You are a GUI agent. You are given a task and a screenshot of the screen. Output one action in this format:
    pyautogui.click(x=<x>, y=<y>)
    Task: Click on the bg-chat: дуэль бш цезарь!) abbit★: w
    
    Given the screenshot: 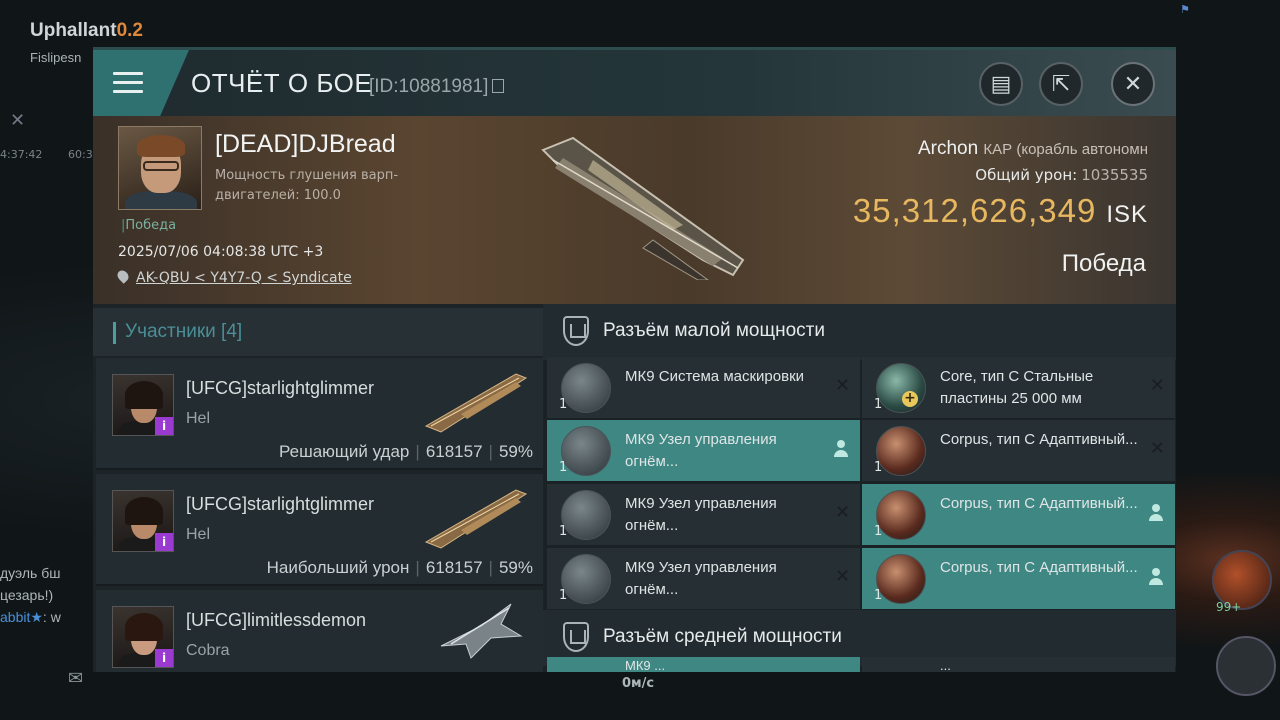 What is the action you would take?
    pyautogui.click(x=30, y=595)
    